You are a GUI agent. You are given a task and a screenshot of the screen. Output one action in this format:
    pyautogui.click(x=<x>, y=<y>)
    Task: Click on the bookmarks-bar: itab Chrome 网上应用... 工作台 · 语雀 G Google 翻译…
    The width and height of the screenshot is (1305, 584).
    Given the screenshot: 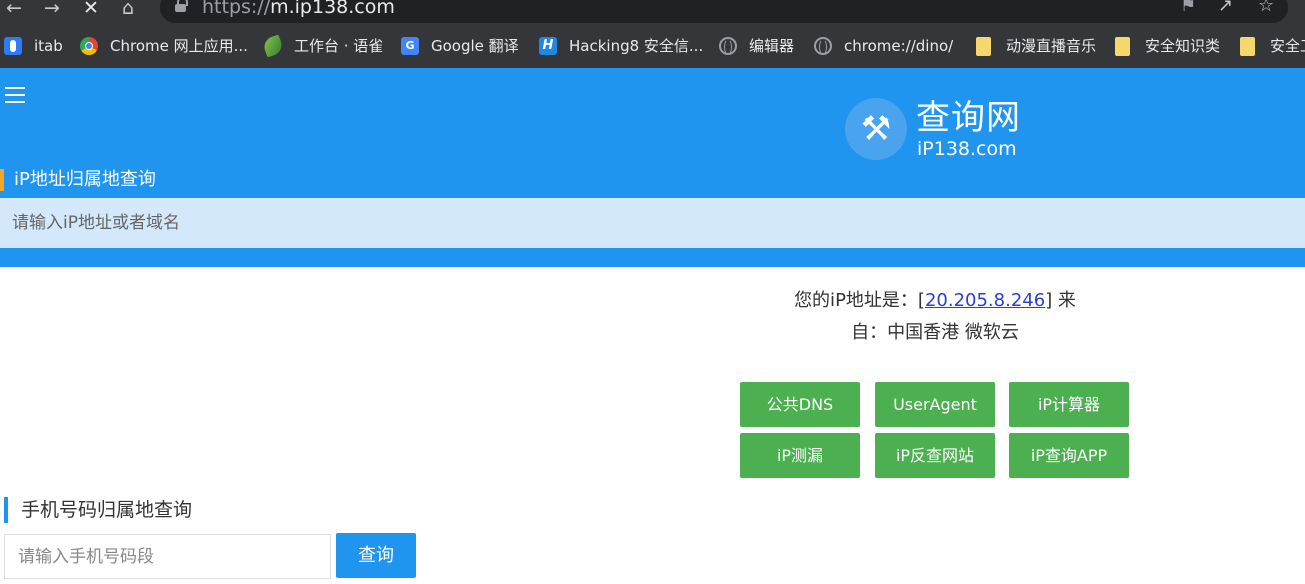 What is the action you would take?
    pyautogui.click(x=652, y=46)
    